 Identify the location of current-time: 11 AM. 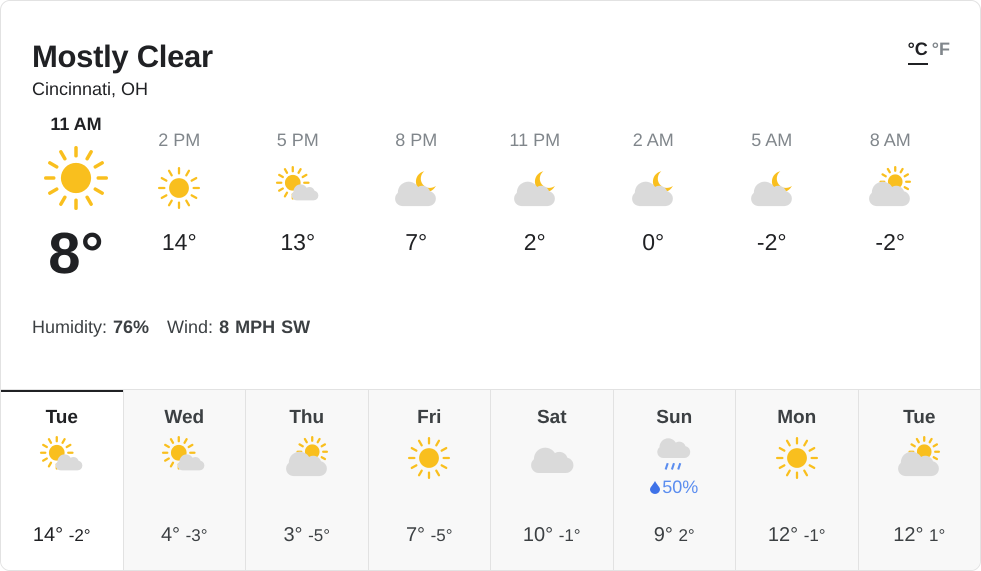
(76, 124).